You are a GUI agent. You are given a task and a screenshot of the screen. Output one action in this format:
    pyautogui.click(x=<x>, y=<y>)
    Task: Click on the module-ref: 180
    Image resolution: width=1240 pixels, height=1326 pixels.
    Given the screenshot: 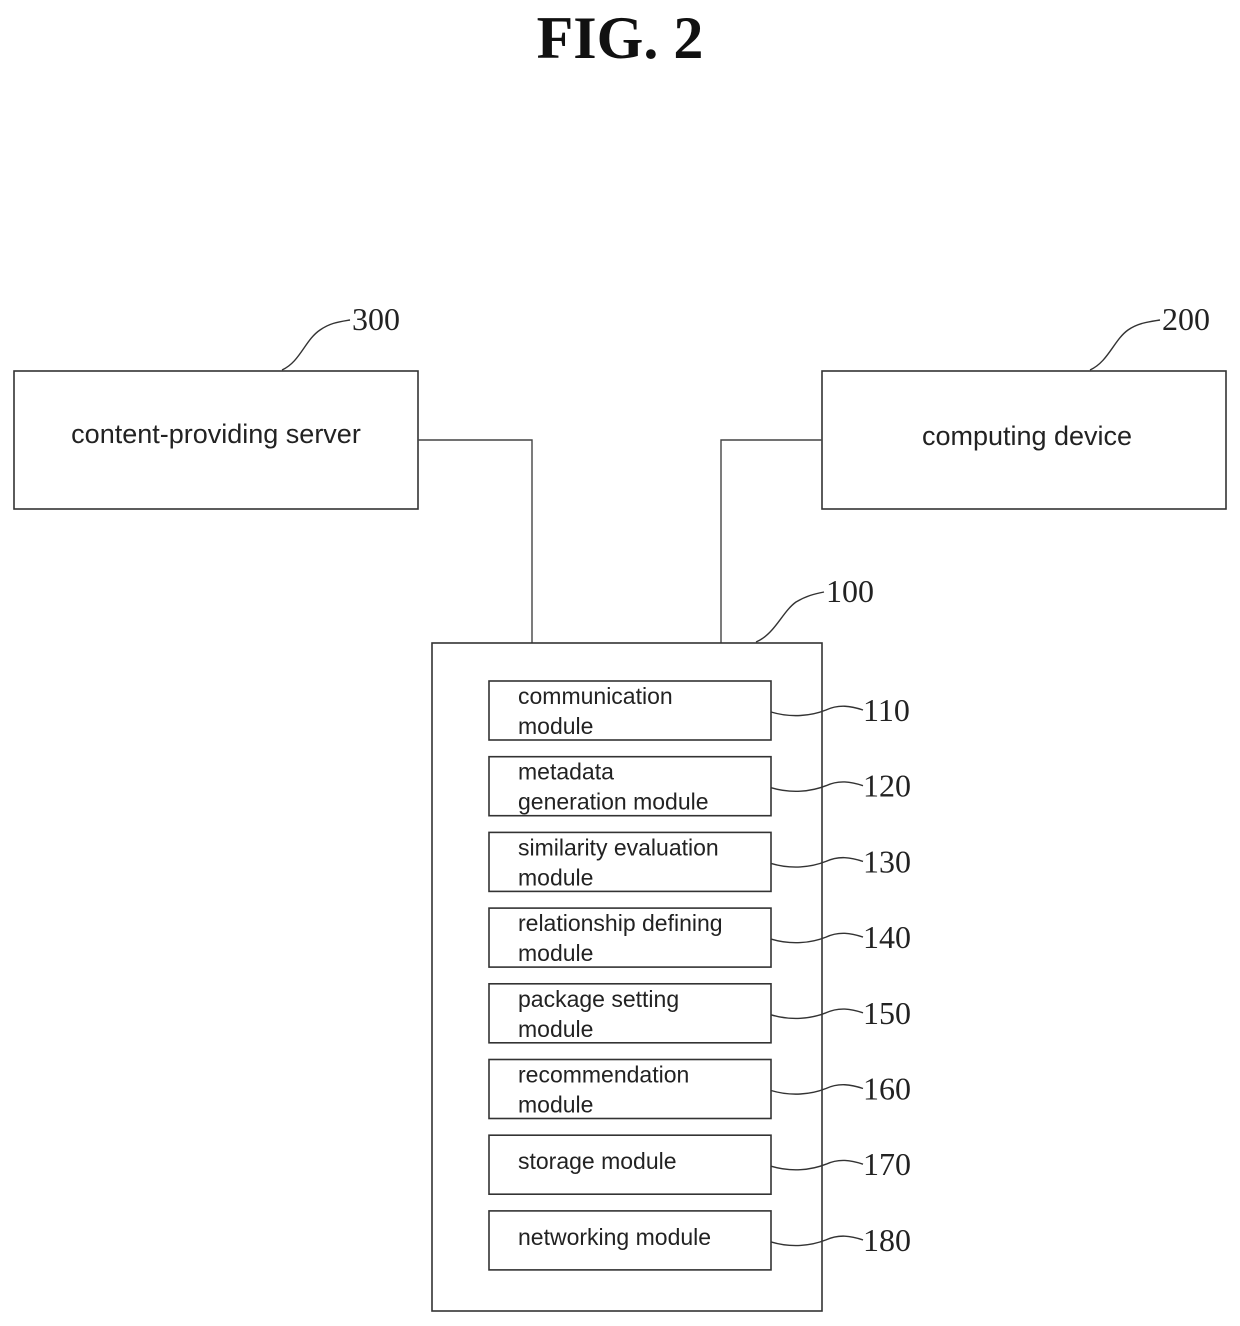 What is the action you would take?
    pyautogui.click(x=887, y=1240)
    